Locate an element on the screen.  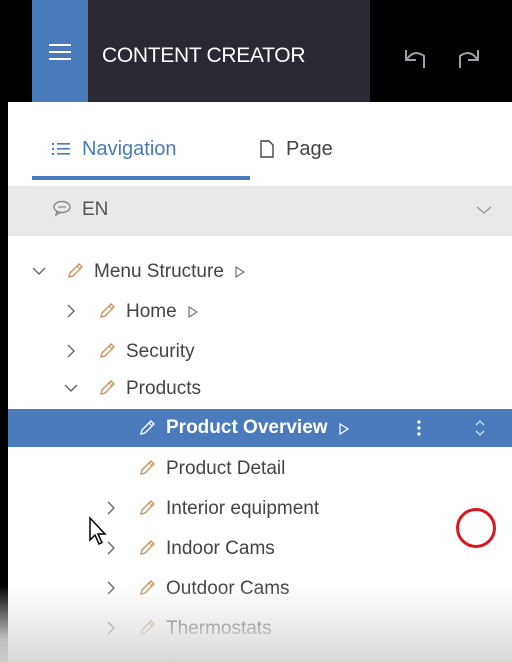
hamburger-icon is located at coordinates (60, 51).